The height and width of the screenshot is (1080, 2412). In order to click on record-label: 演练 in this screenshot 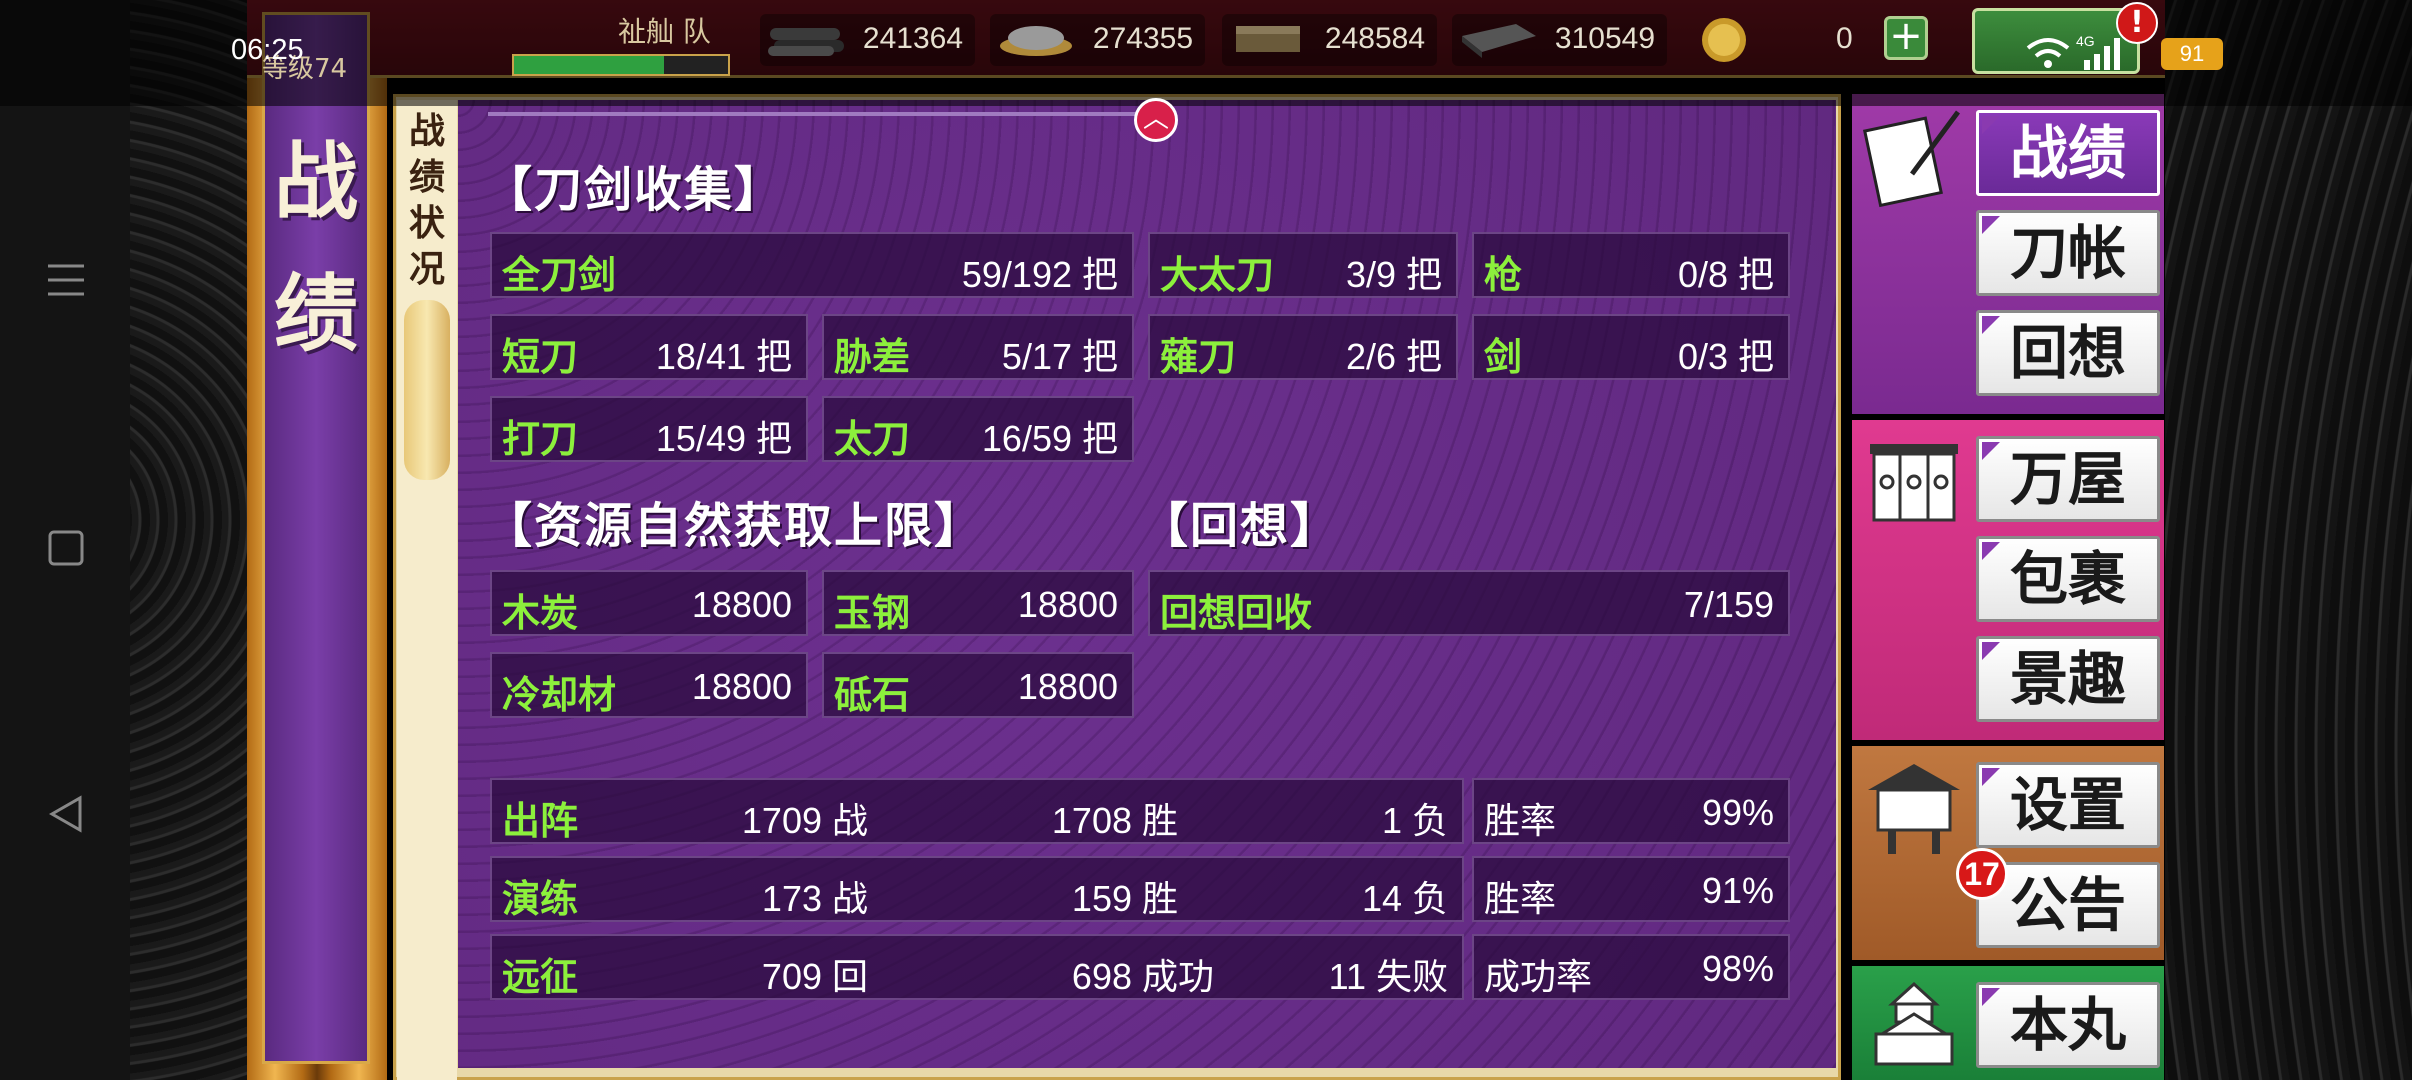, I will do `click(540, 898)`.